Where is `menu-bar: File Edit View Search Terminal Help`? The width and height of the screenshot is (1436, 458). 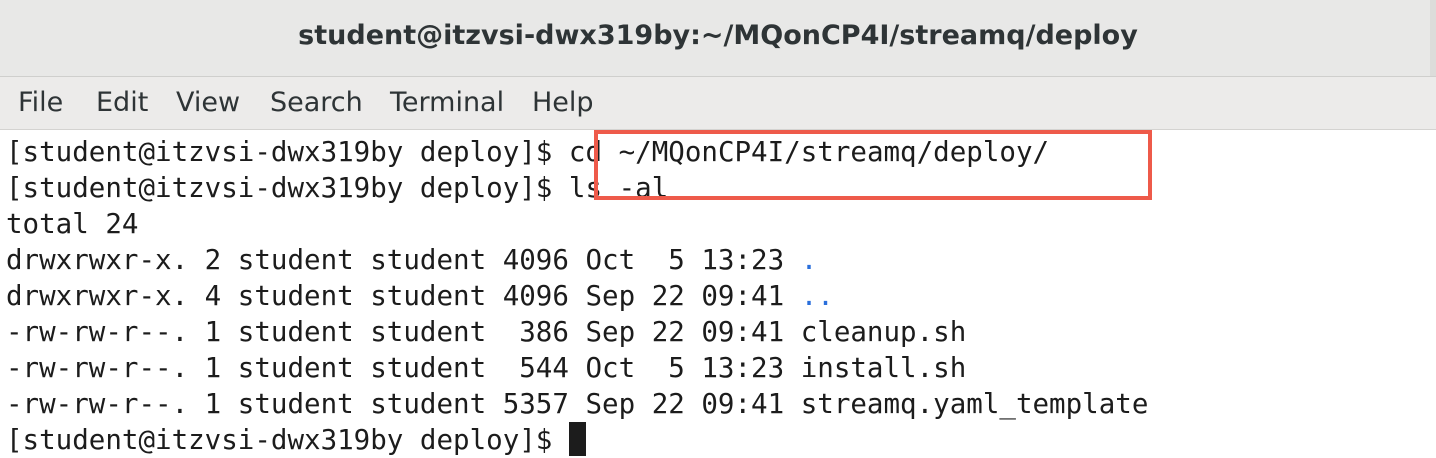
menu-bar: File Edit View Search Terminal Help is located at coordinates (718, 103).